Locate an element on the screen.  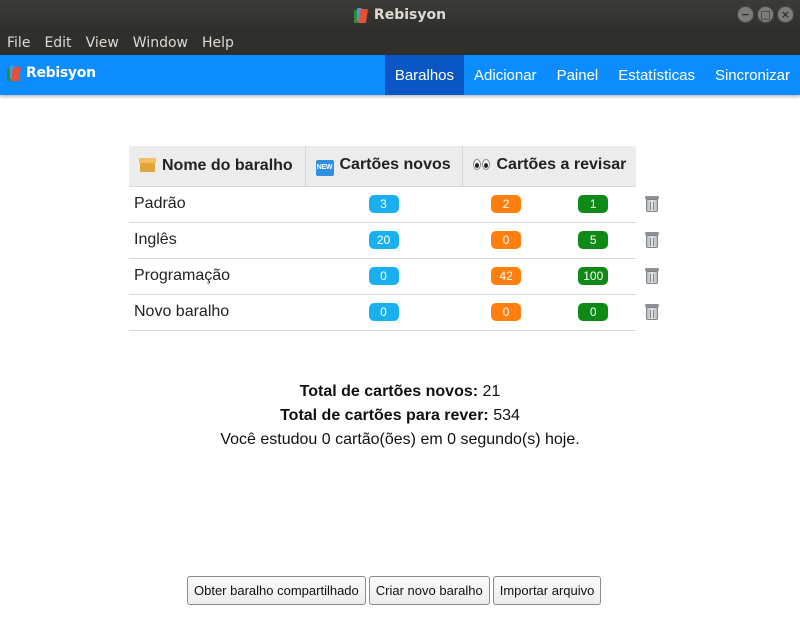
get-shared-deck-button: Obter baralho compartilhado is located at coordinates (276, 590).